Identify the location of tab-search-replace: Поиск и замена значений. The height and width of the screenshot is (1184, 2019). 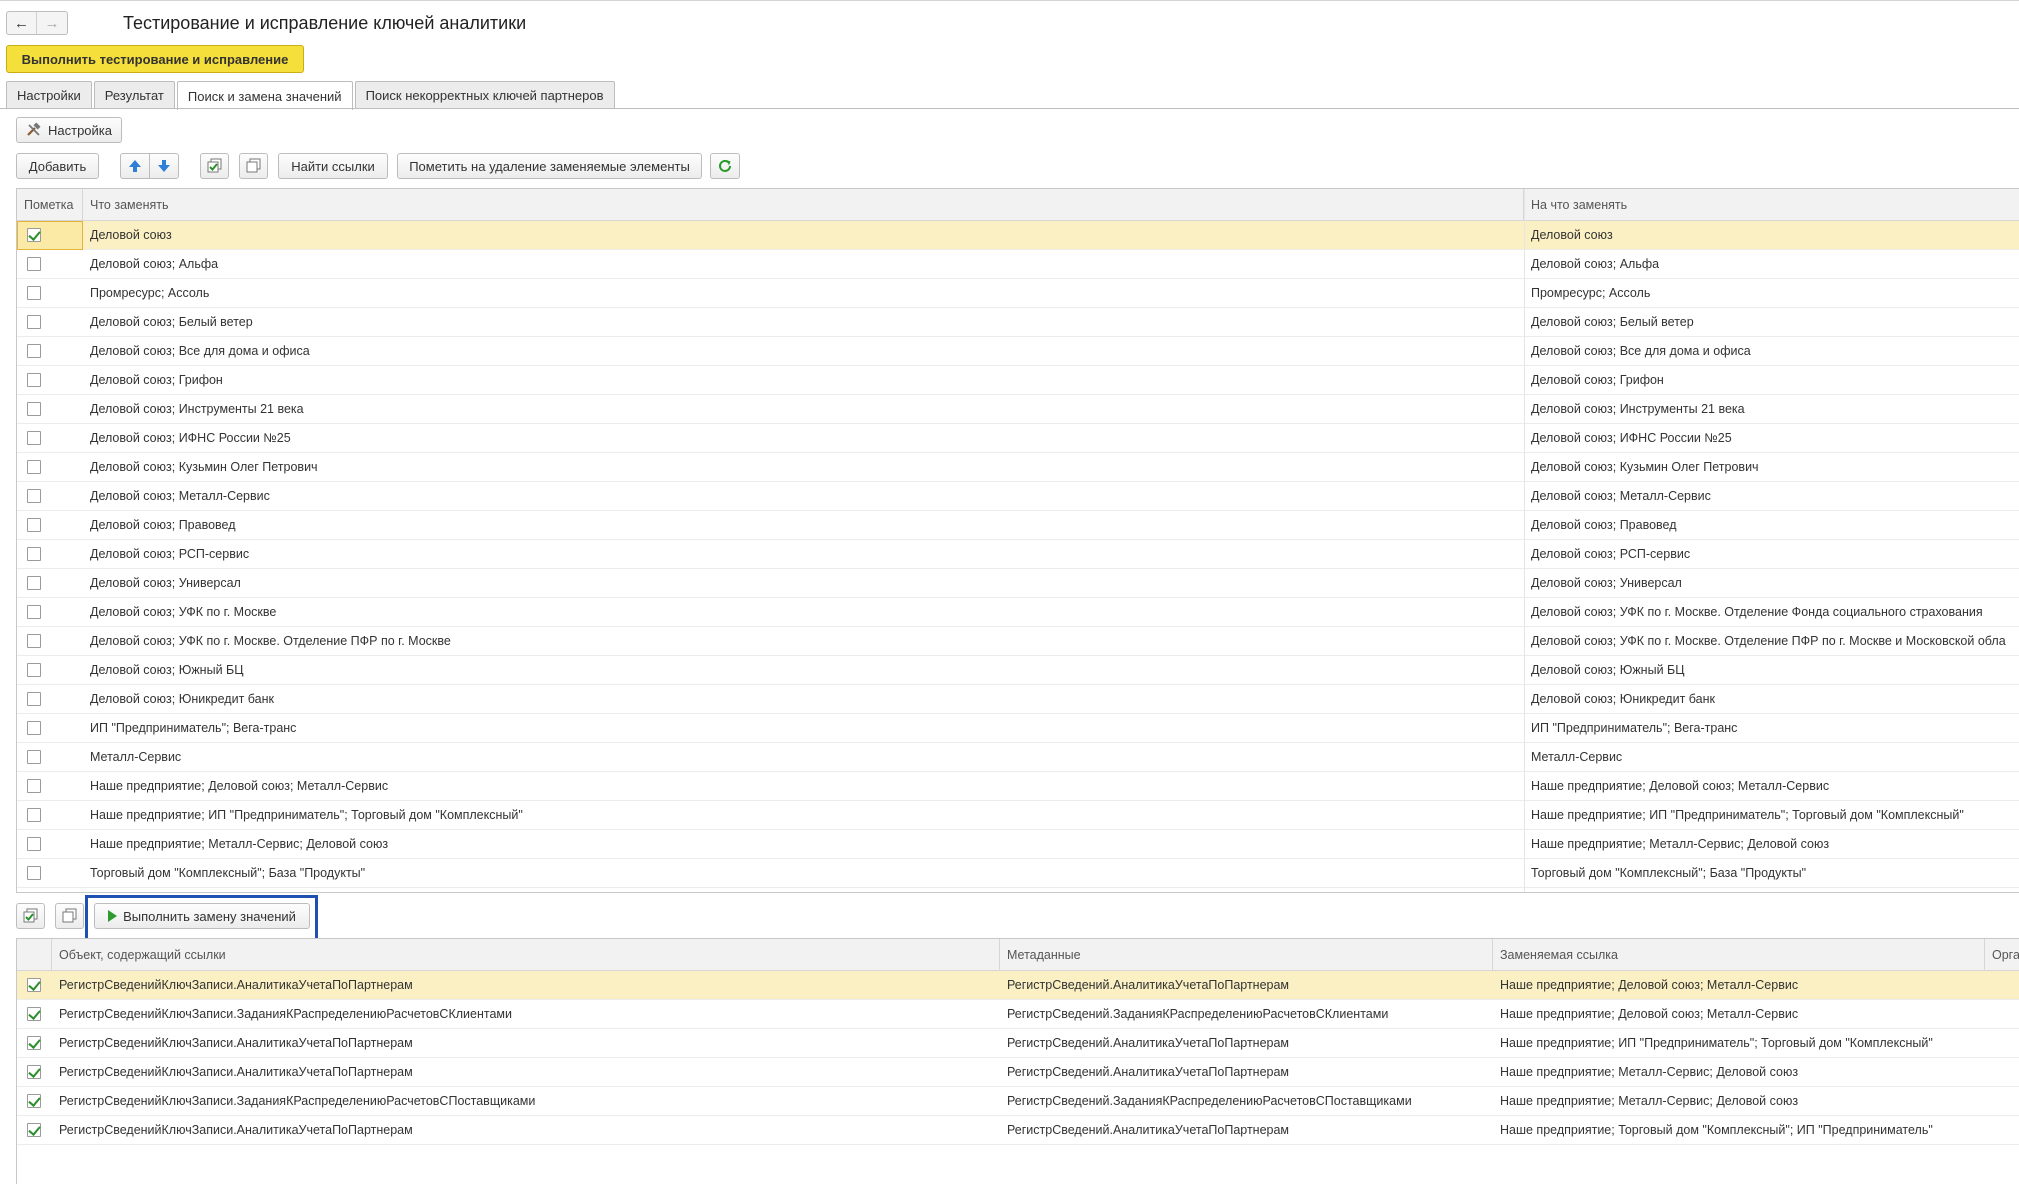
(264, 95).